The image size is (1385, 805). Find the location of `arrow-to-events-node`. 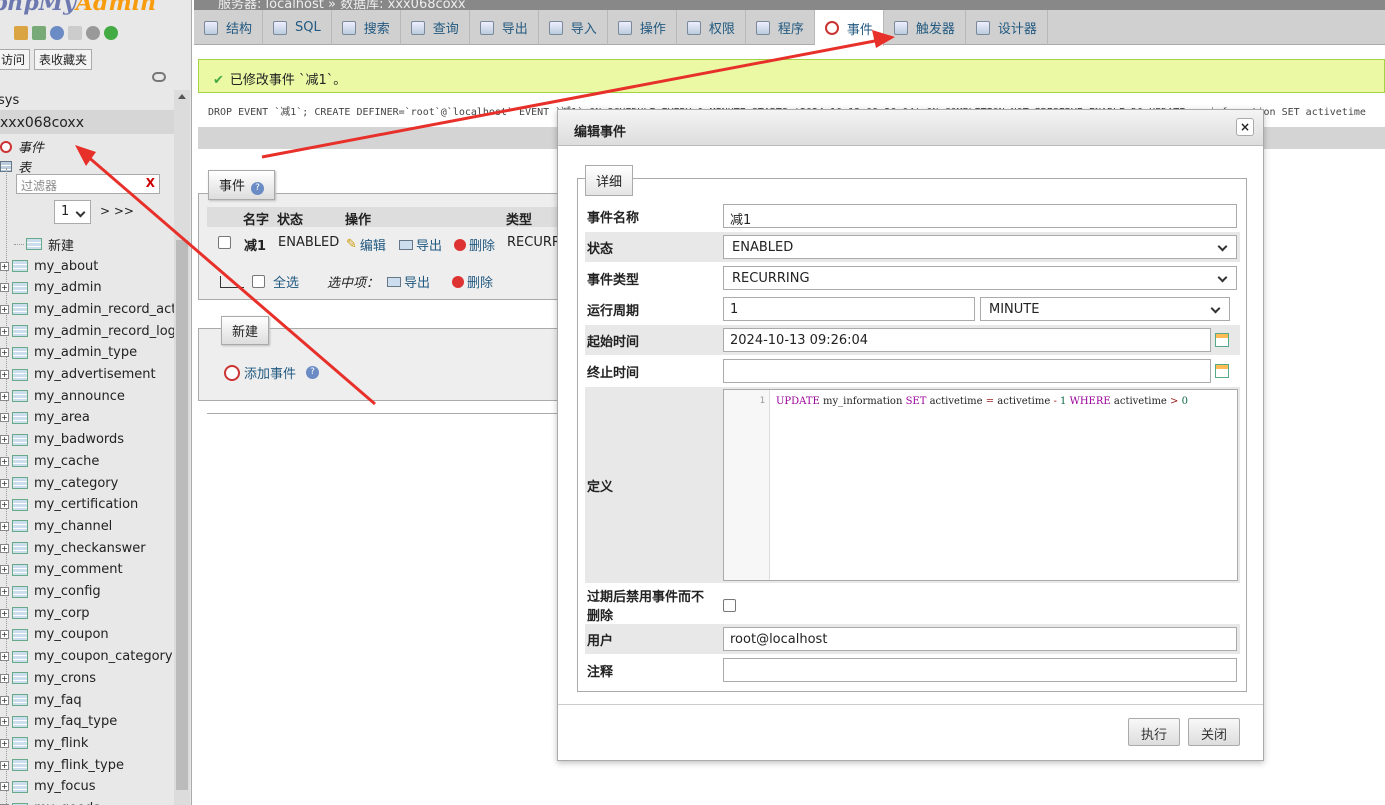

arrow-to-events-node is located at coordinates (230, 279).